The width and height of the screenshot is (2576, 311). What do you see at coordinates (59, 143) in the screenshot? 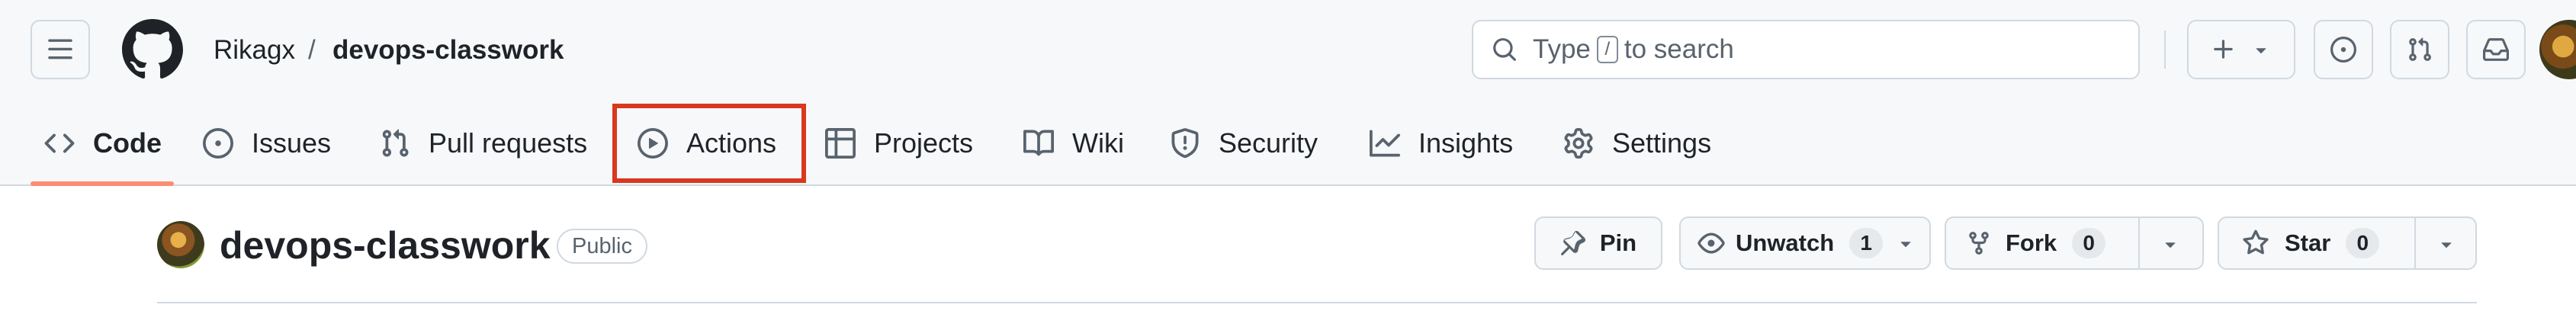
I see `code-icon` at bounding box center [59, 143].